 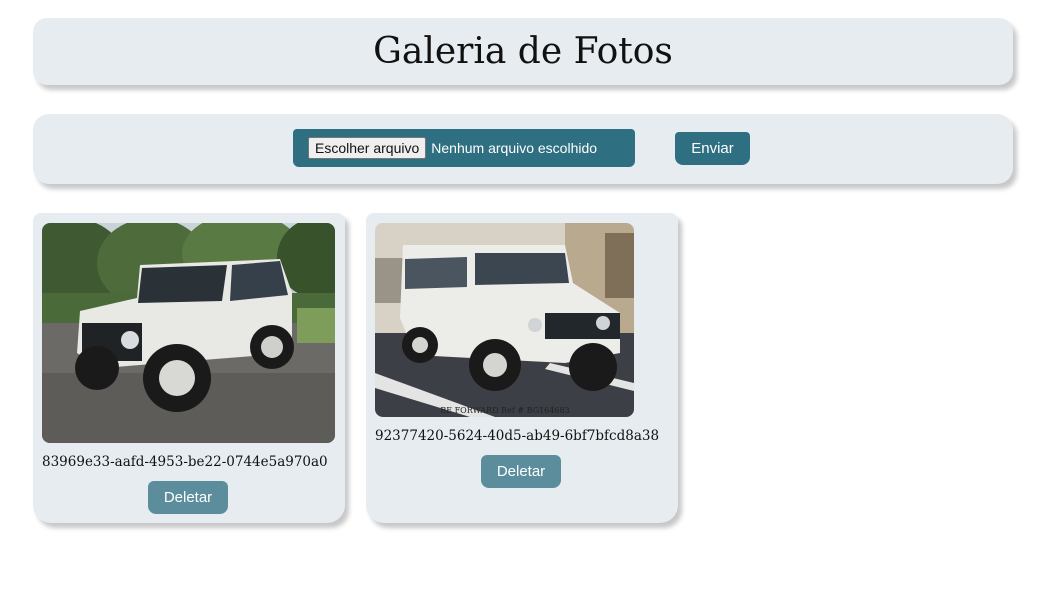 What do you see at coordinates (185, 462) in the screenshot?
I see `photo-filename: 83969e33-aafd-4953-be22-0744e5a970a0` at bounding box center [185, 462].